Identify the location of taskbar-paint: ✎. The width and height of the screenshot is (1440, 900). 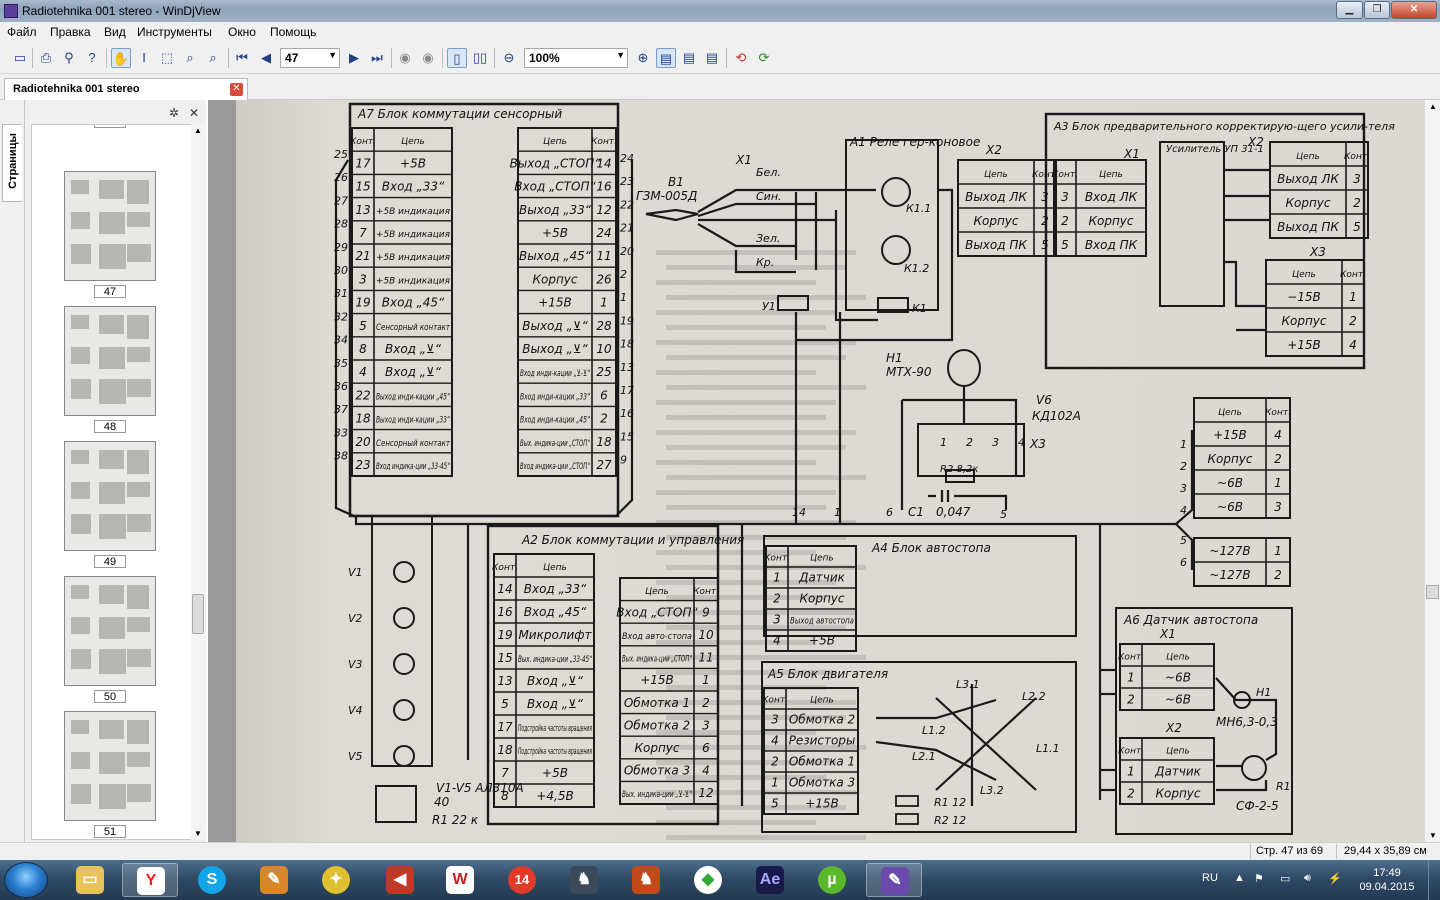
(274, 880).